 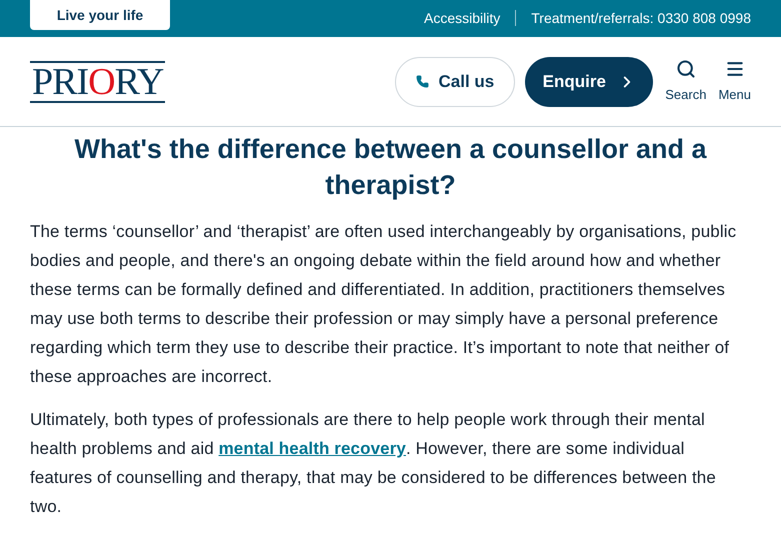 I want to click on call-us-button: Call us, so click(x=455, y=81).